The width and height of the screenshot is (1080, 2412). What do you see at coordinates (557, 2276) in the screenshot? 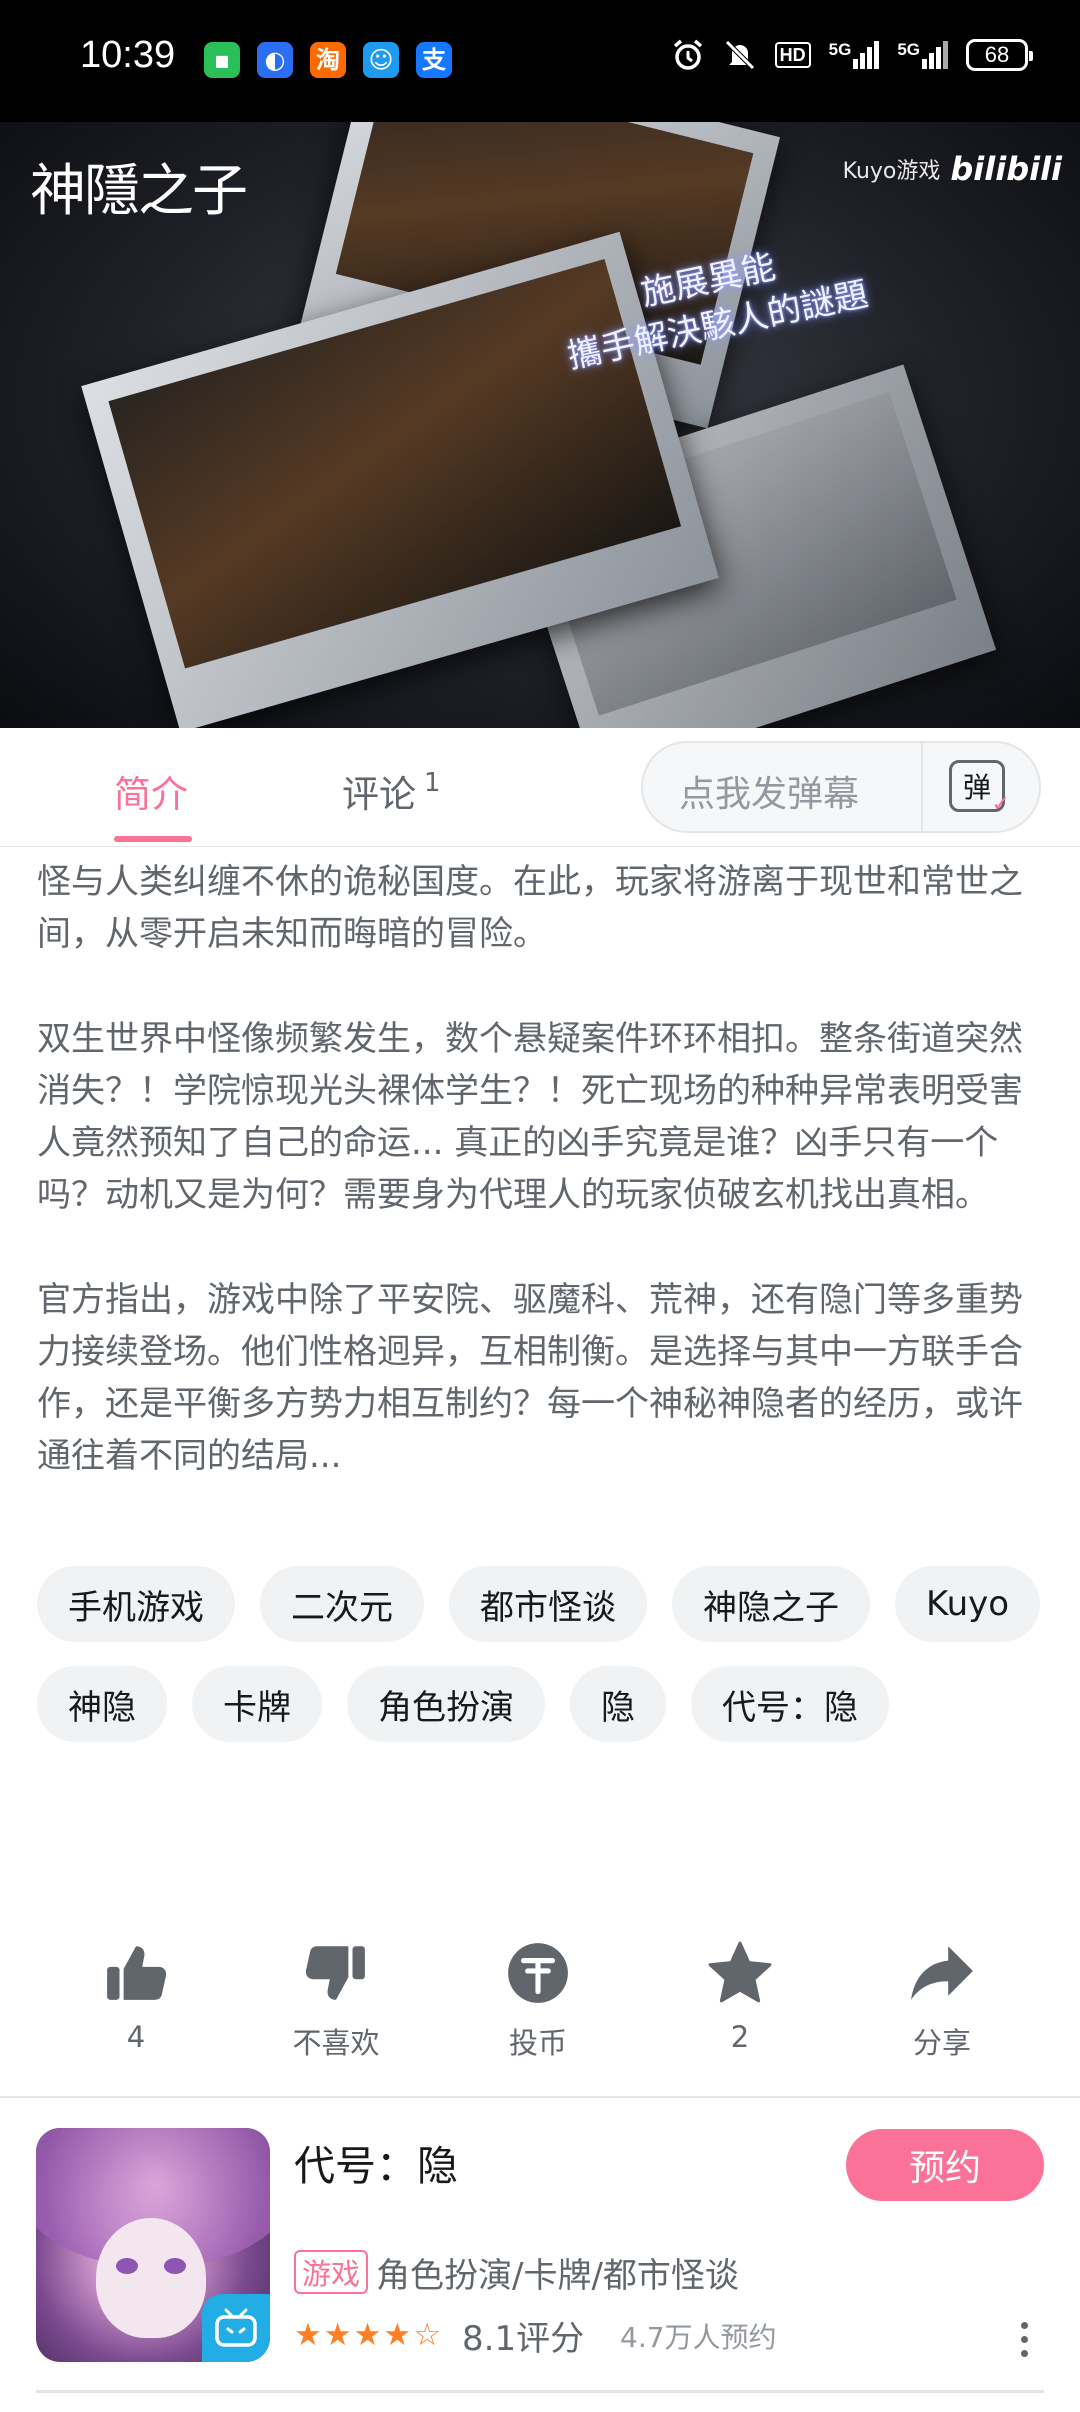
I see `game-genres: 角色扮演/卡牌/都市怪谈` at bounding box center [557, 2276].